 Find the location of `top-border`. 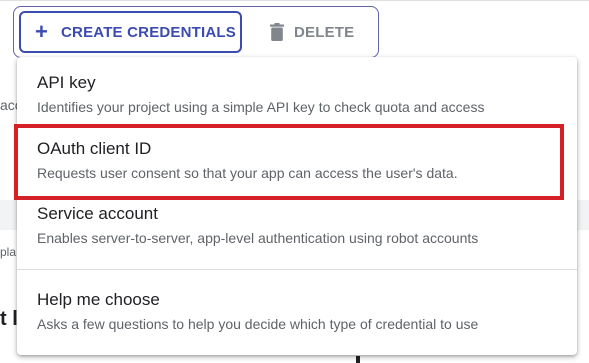

top-border is located at coordinates (294, 0).